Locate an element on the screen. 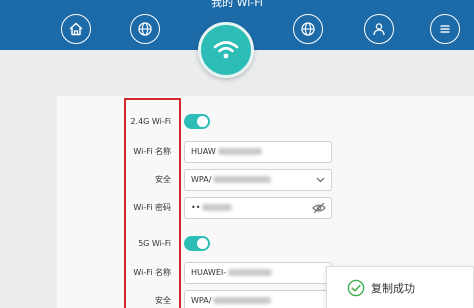  wifi-24g-security-select: WPA/ is located at coordinates (258, 180).